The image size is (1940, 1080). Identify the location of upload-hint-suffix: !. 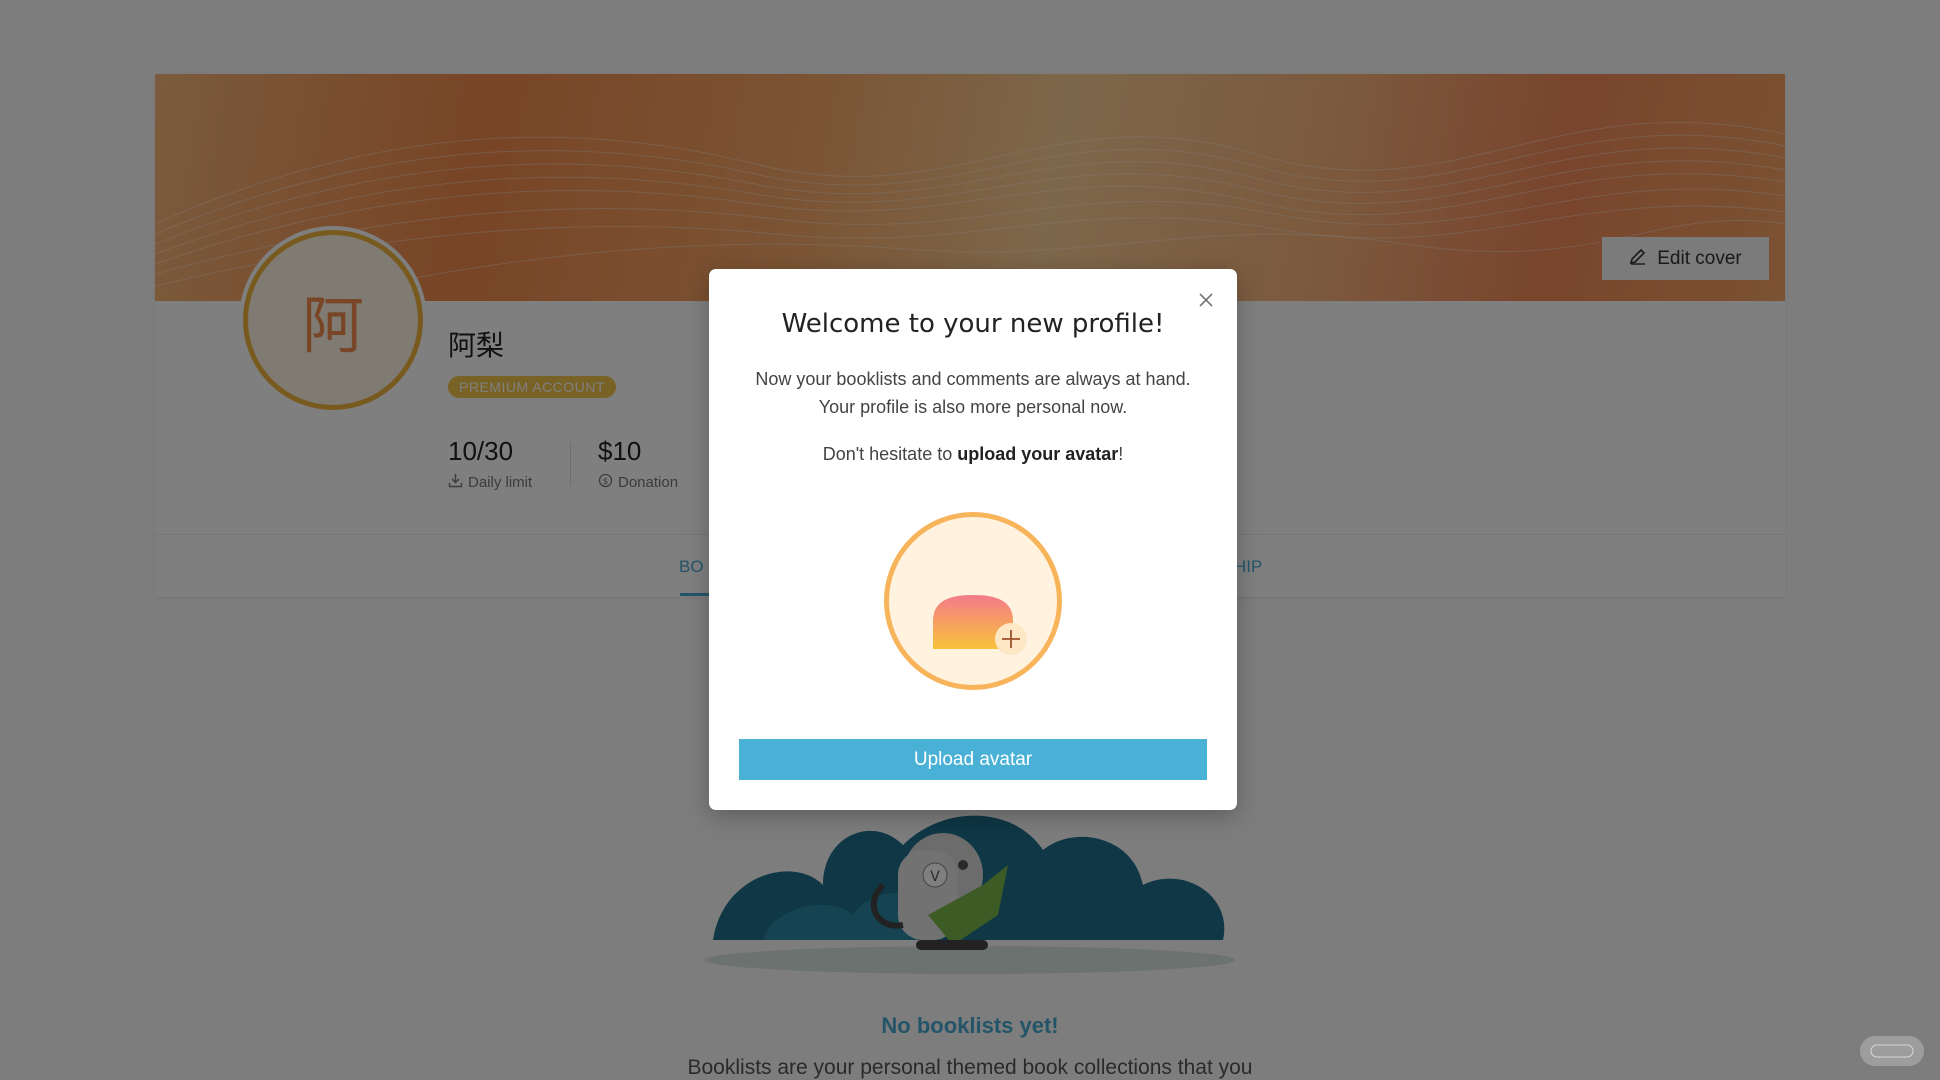
(1121, 454).